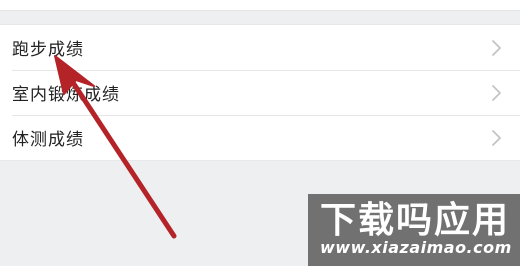 This screenshot has height=266, width=520. I want to click on menu-item-label: 室内锻炼成绩, so click(66, 95).